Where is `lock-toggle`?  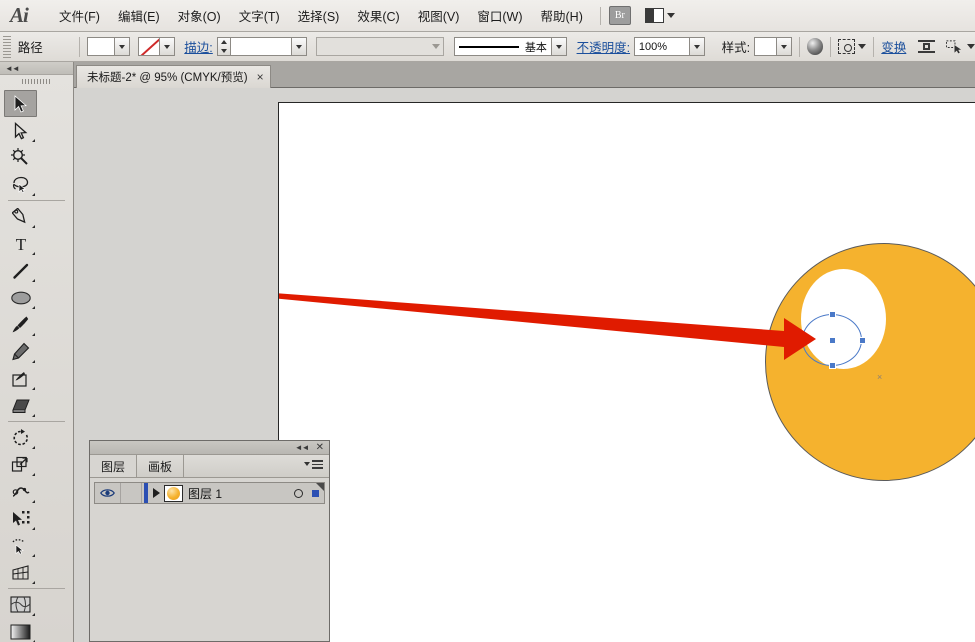
lock-toggle is located at coordinates (131, 493).